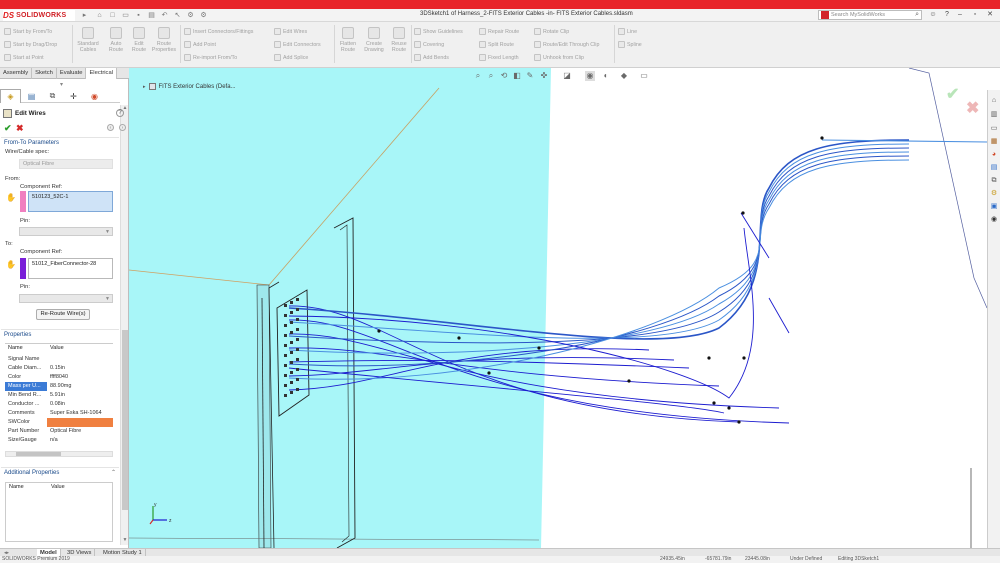  Describe the element at coordinates (431, 57) in the screenshot. I see `add-bends-button: Add Bends` at that location.